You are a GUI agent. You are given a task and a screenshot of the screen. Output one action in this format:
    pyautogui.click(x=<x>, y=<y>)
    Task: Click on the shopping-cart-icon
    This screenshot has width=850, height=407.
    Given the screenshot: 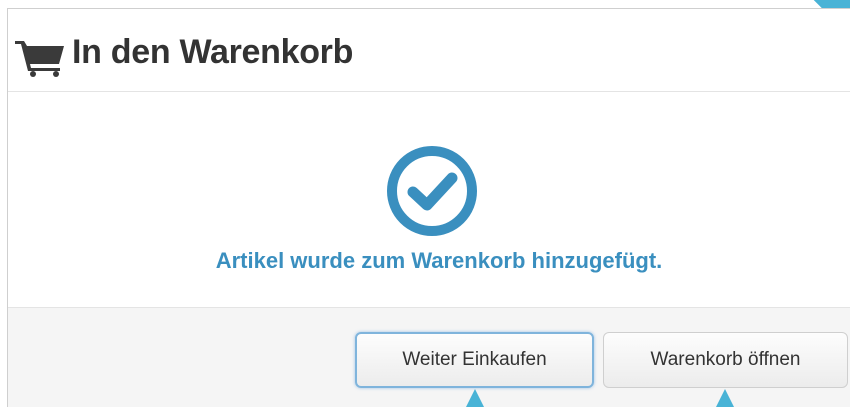 What is the action you would take?
    pyautogui.click(x=39, y=59)
    